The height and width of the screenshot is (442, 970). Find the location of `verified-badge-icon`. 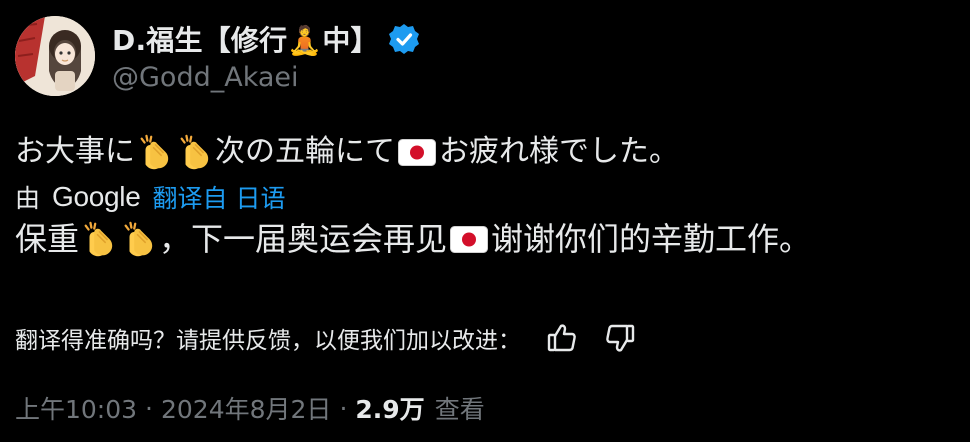

verified-badge-icon is located at coordinates (404, 39).